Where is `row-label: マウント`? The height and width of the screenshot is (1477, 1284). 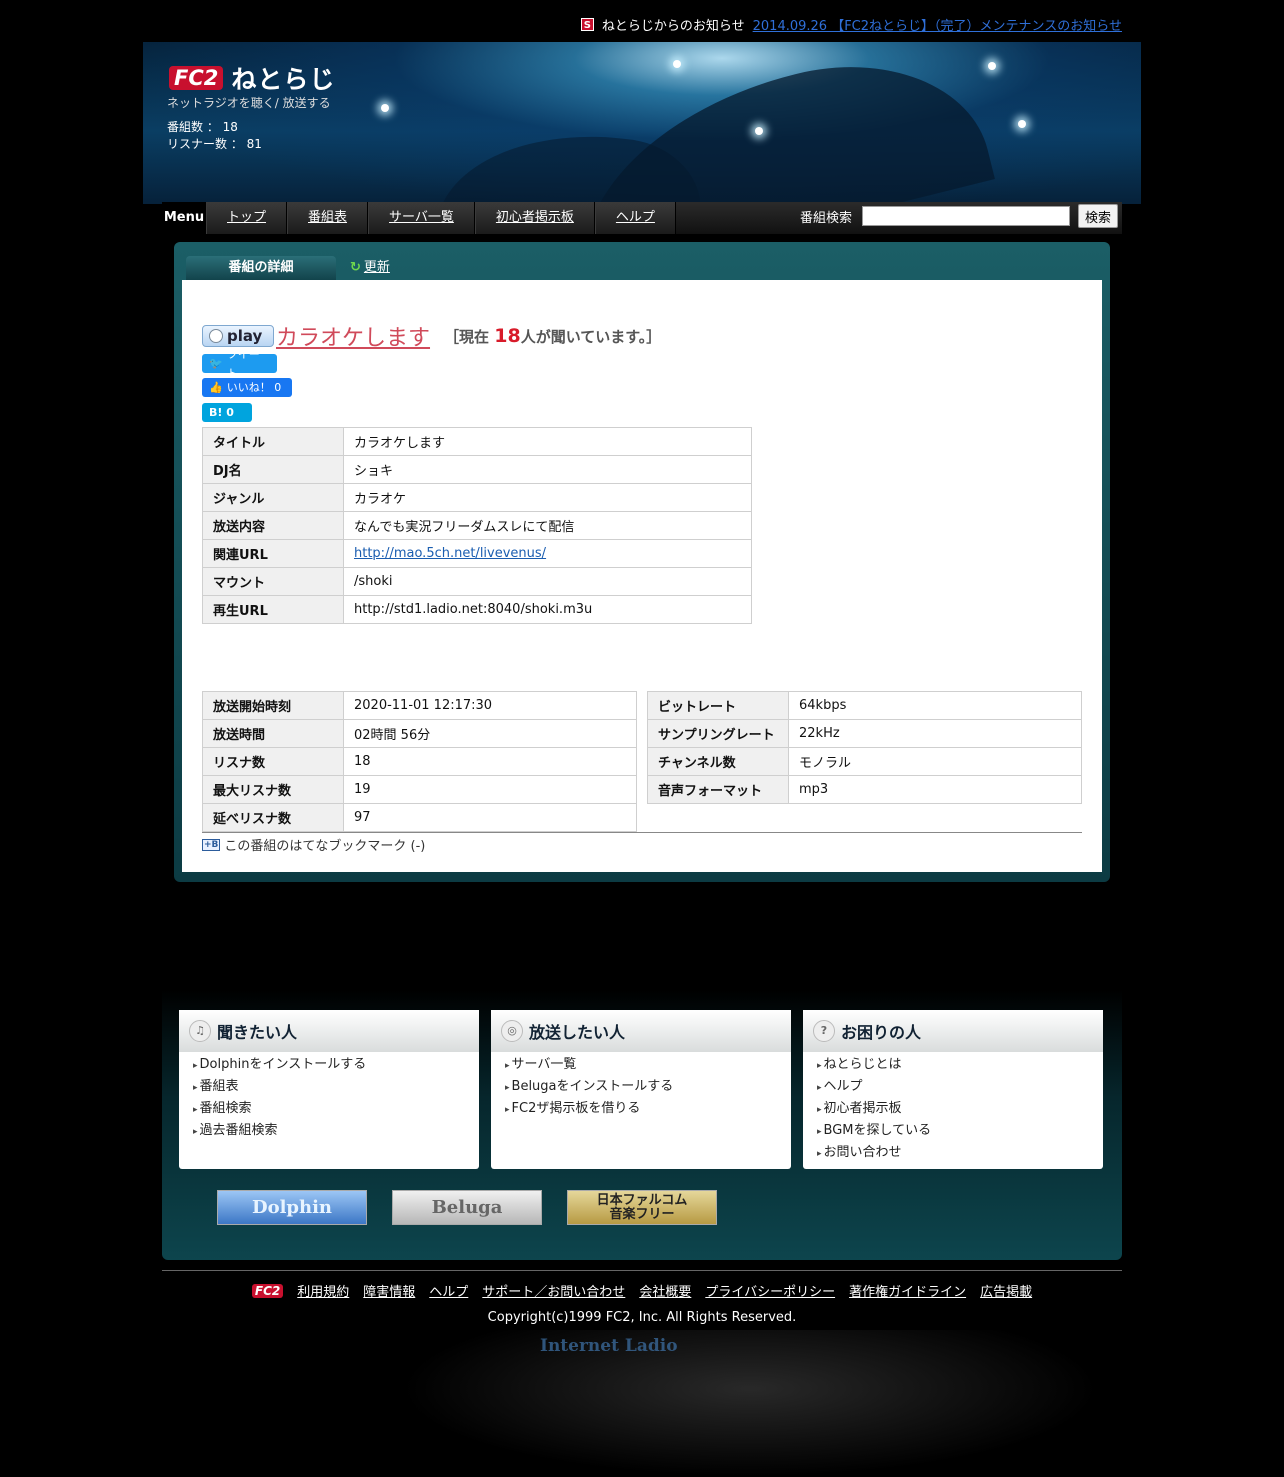
row-label: マウント is located at coordinates (273, 581).